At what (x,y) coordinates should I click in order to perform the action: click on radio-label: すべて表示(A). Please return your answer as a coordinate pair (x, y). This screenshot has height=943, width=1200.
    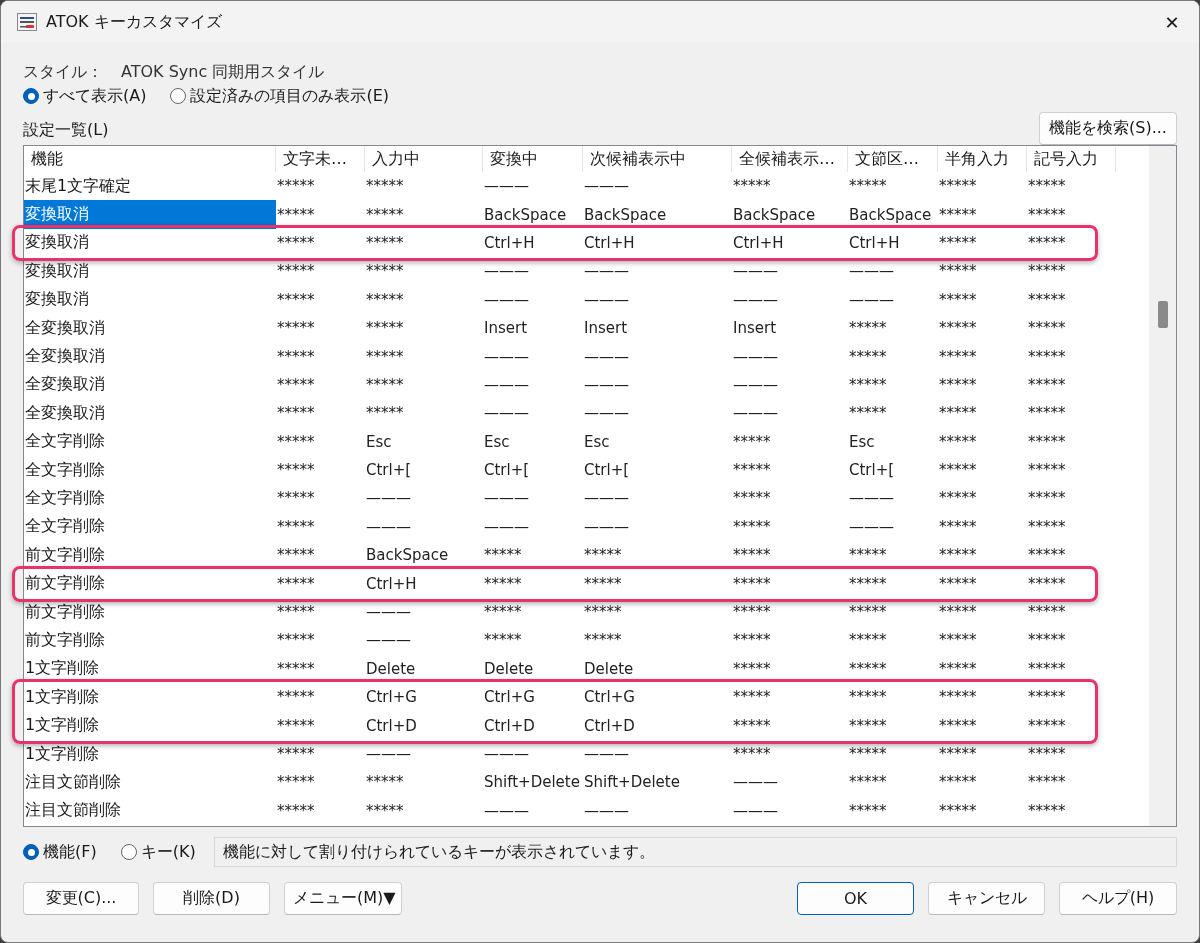
    Looking at the image, I should click on (95, 96).